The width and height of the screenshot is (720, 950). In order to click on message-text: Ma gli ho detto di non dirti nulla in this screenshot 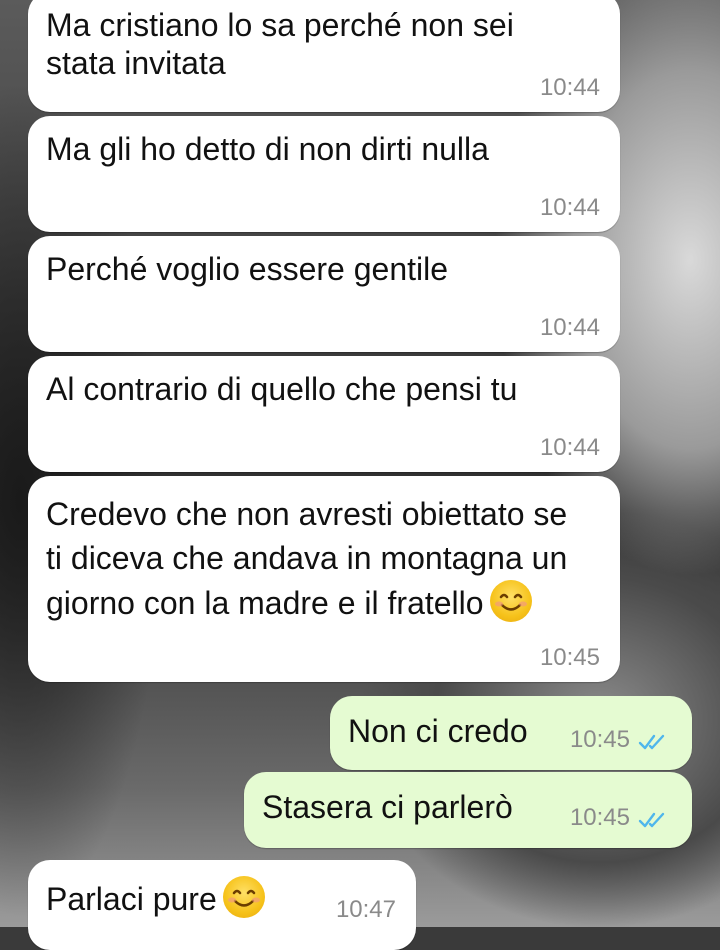, I will do `click(267, 149)`.